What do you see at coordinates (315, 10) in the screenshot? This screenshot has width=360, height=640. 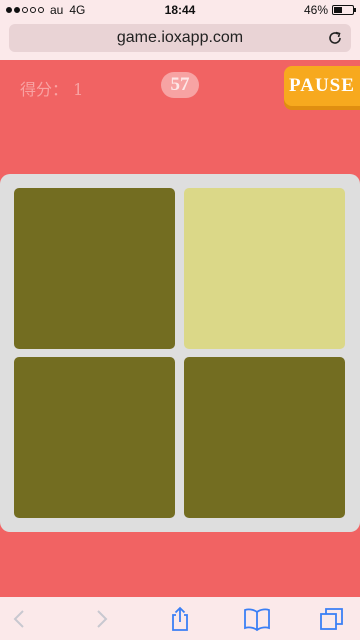 I see `battery-percent: 46%` at bounding box center [315, 10].